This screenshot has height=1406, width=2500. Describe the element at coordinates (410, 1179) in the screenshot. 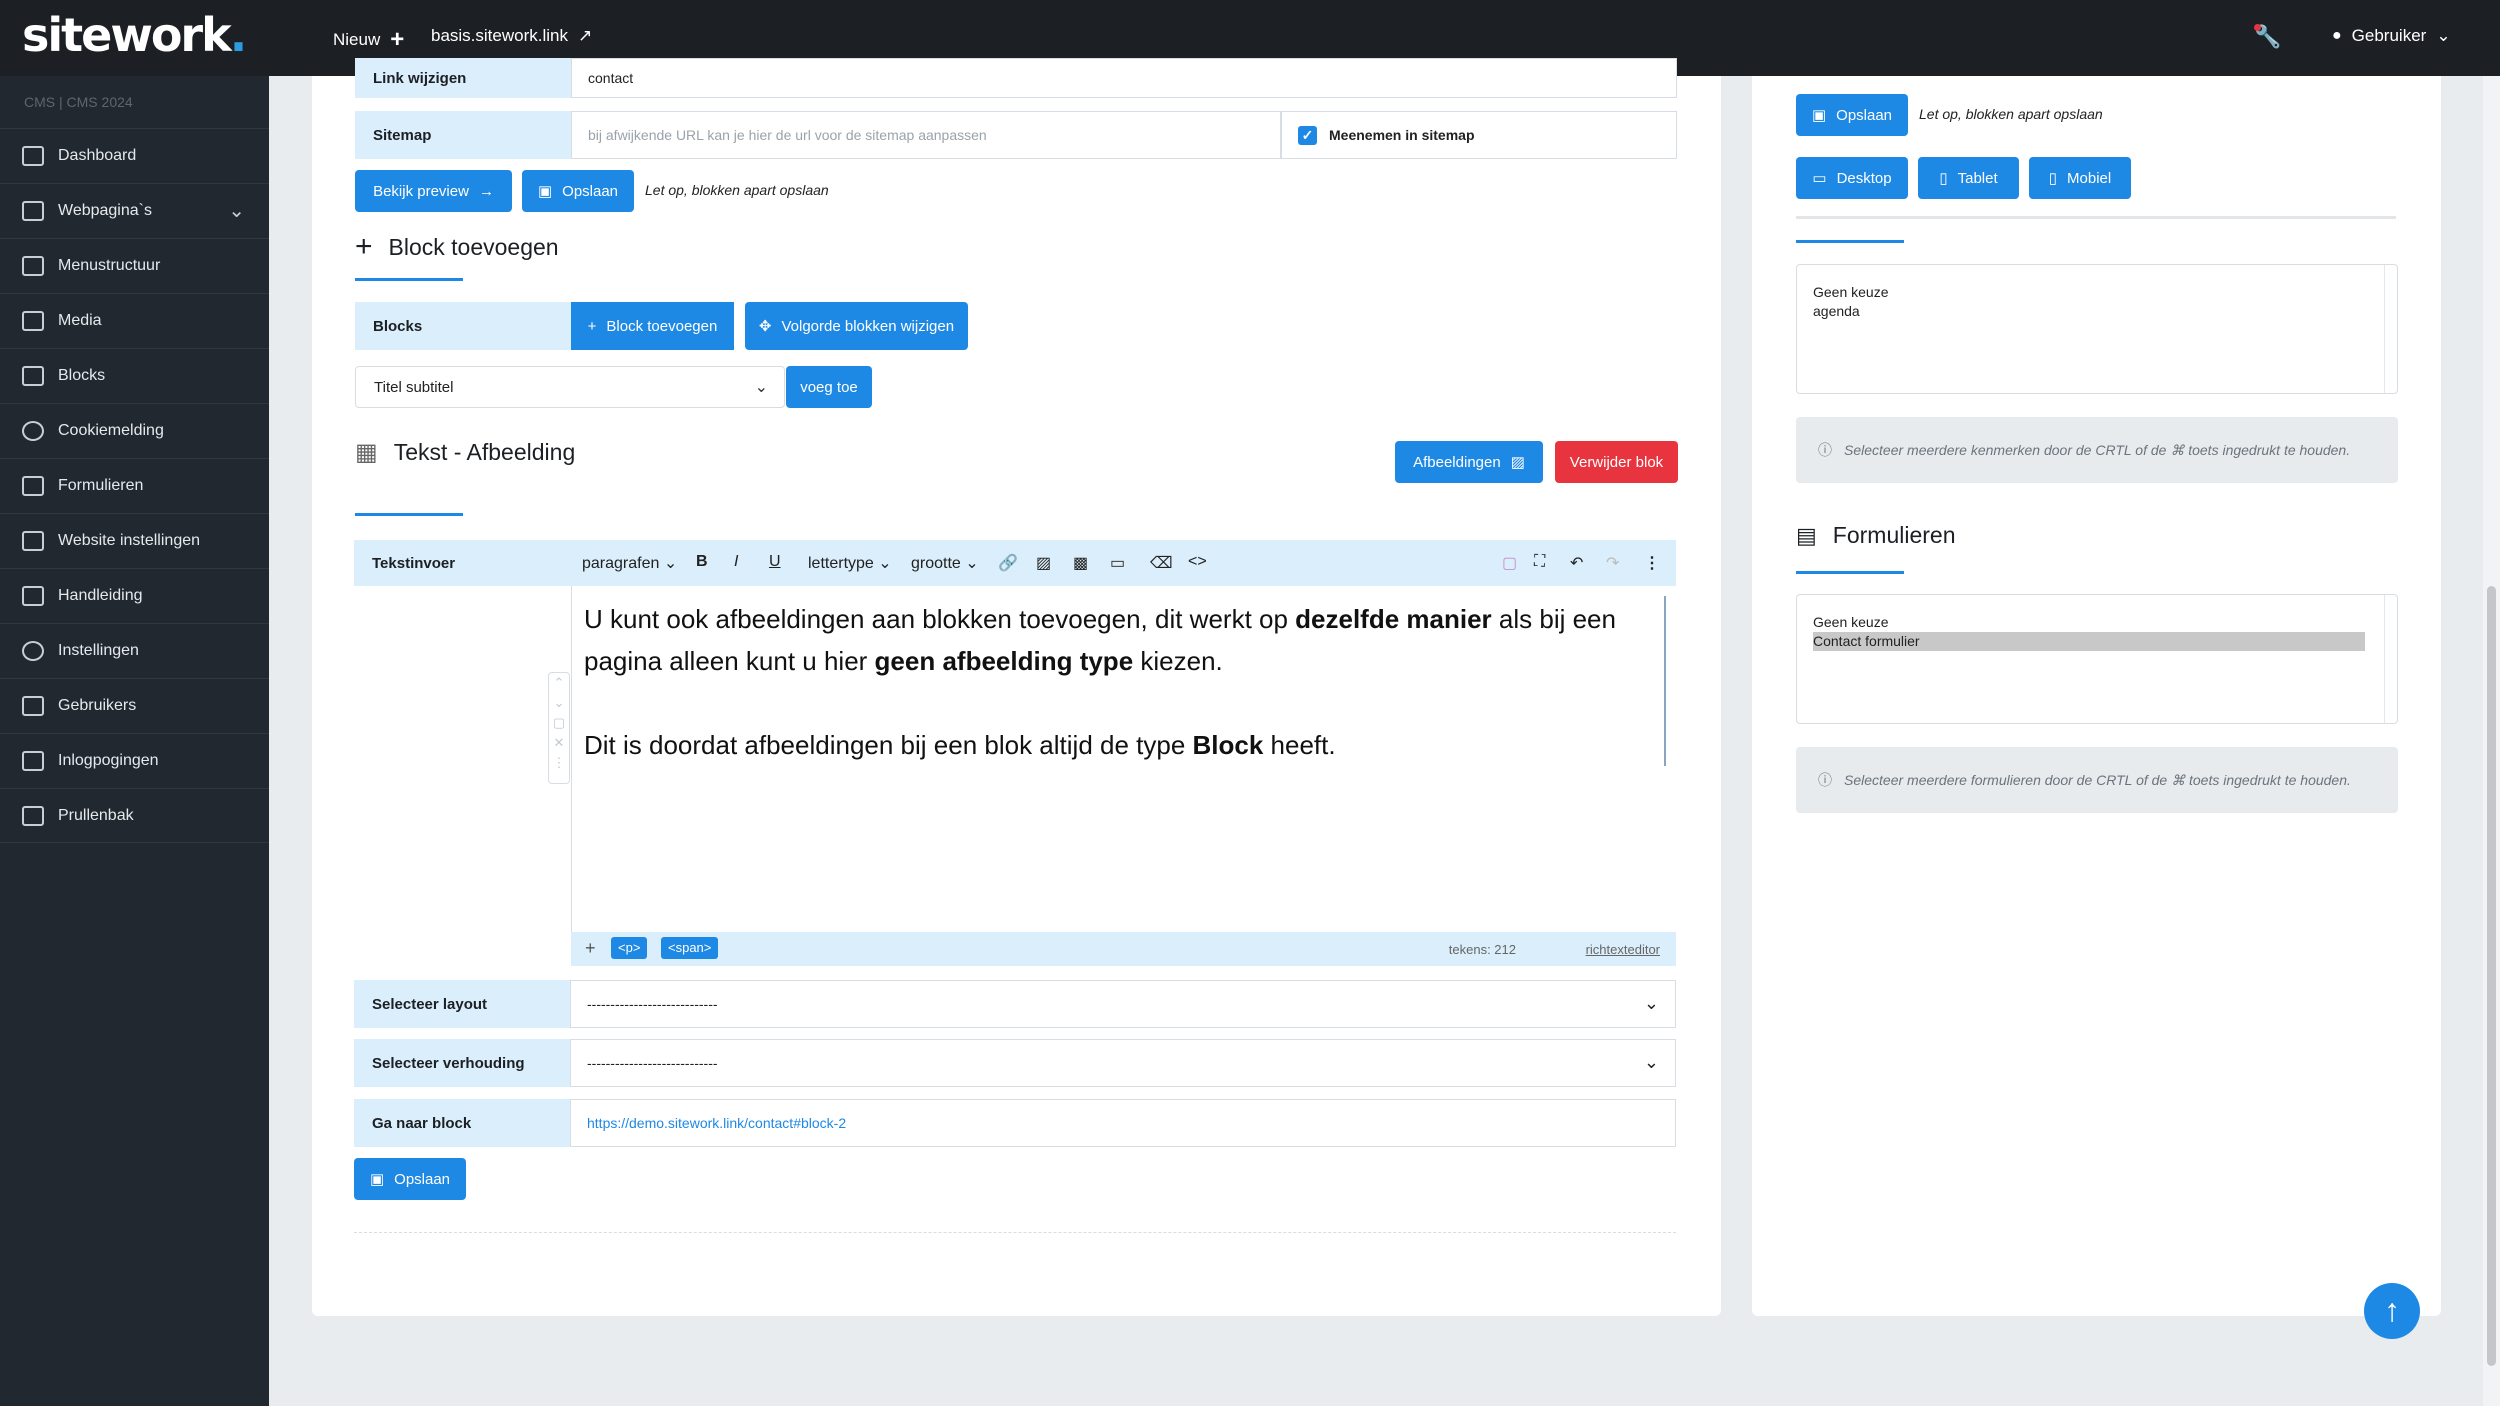

I see `save-bottom-button: ▣ Opslaan` at that location.